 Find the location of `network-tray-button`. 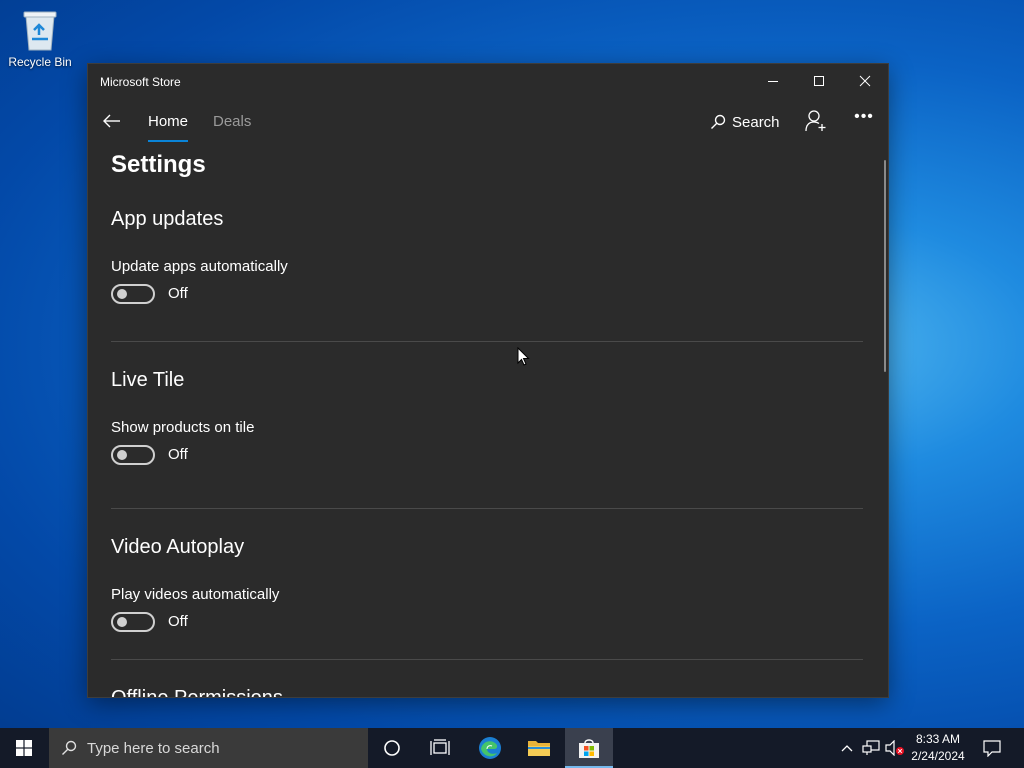

network-tray-button is located at coordinates (871, 748).